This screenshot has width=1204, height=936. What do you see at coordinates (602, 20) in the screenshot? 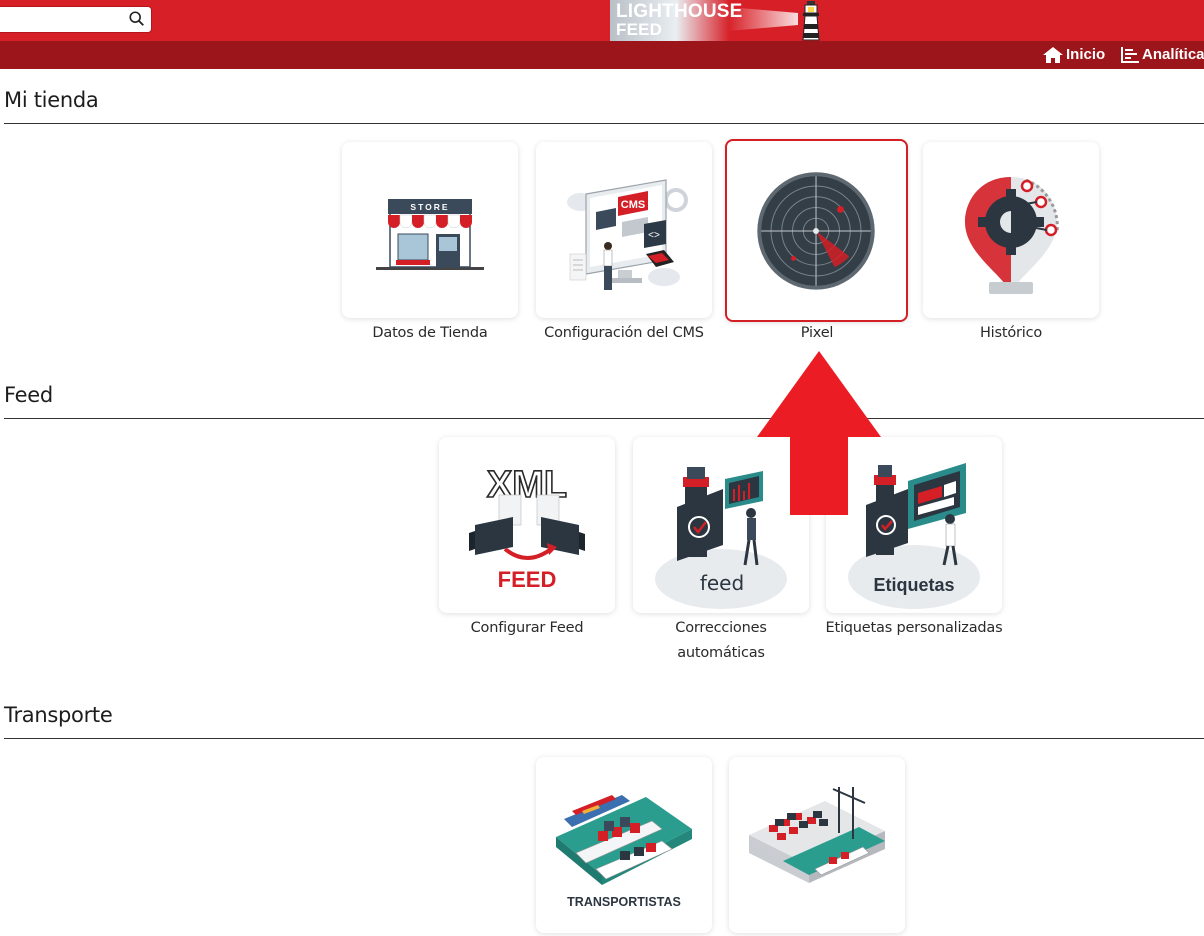
I see `top-header-bar: LIGHTHOUSE FEED` at bounding box center [602, 20].